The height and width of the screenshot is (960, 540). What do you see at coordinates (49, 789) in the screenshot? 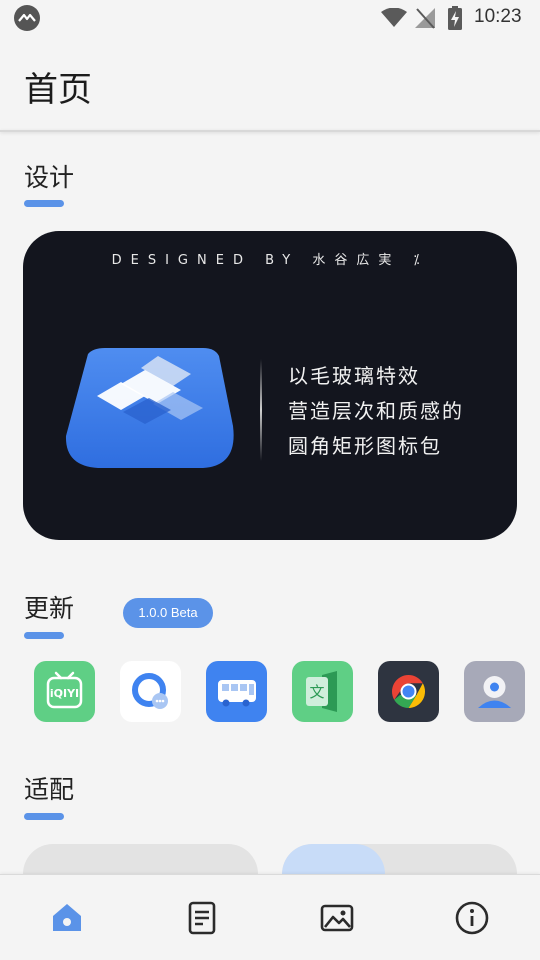
I see `section-title-adapt: 适配` at bounding box center [49, 789].